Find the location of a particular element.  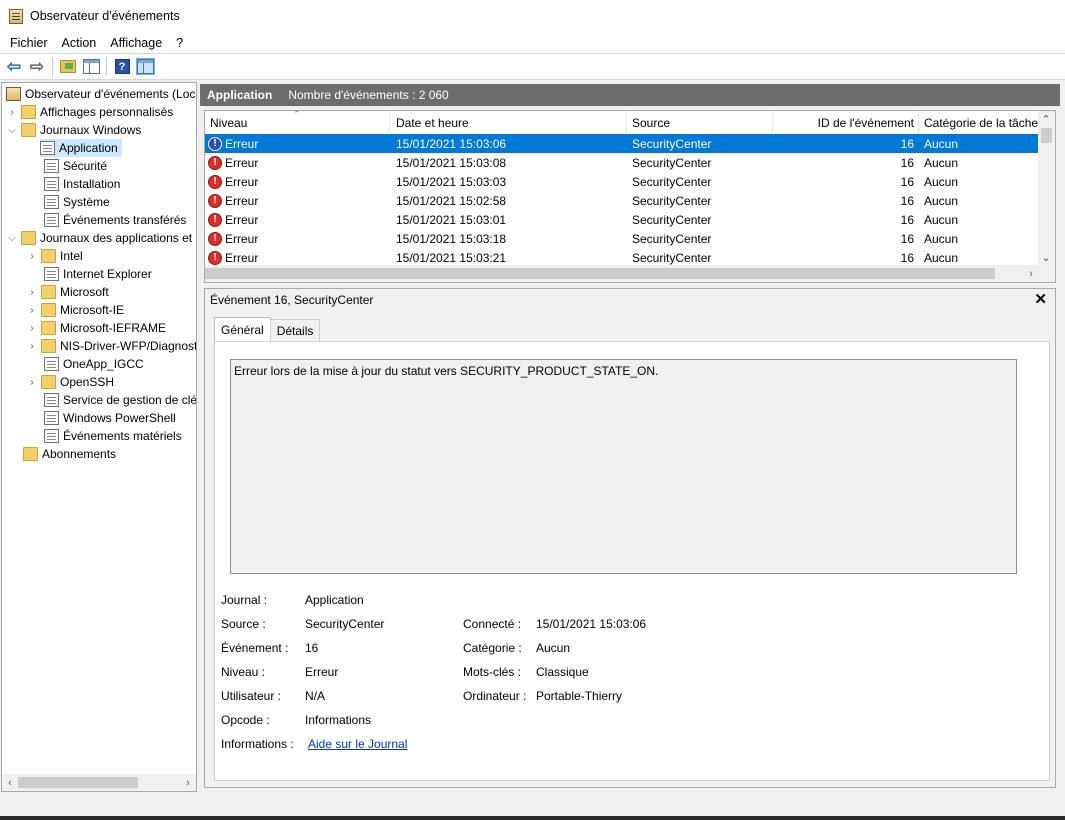

chevron-up-icon: ⌃ is located at coordinates (1046, 119).